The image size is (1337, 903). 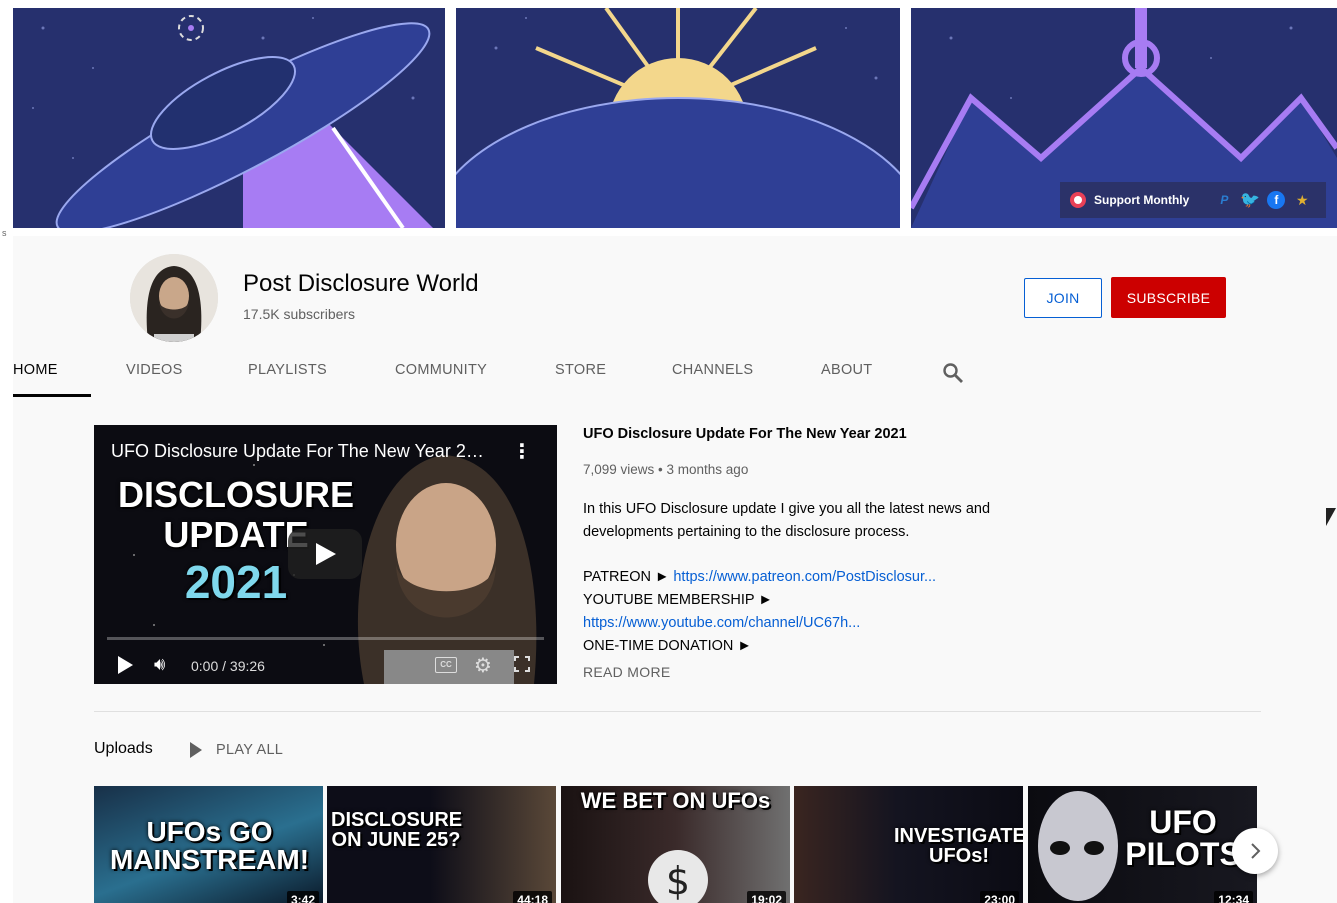 What do you see at coordinates (483, 665) in the screenshot?
I see `settings-gear-icon: ⚙` at bounding box center [483, 665].